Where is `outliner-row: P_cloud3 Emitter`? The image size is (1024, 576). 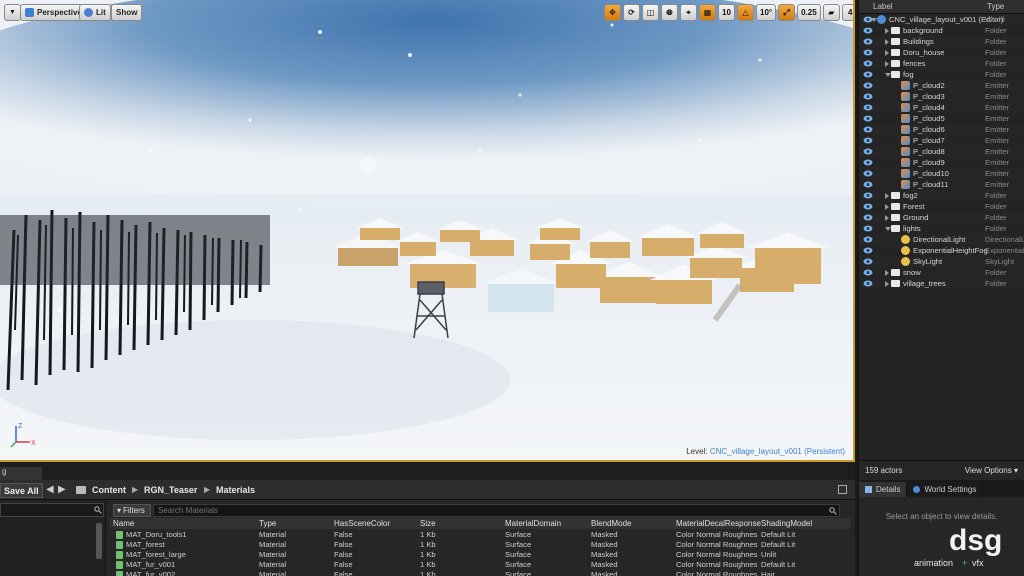
outliner-row: P_cloud3 Emitter is located at coordinates (941, 96).